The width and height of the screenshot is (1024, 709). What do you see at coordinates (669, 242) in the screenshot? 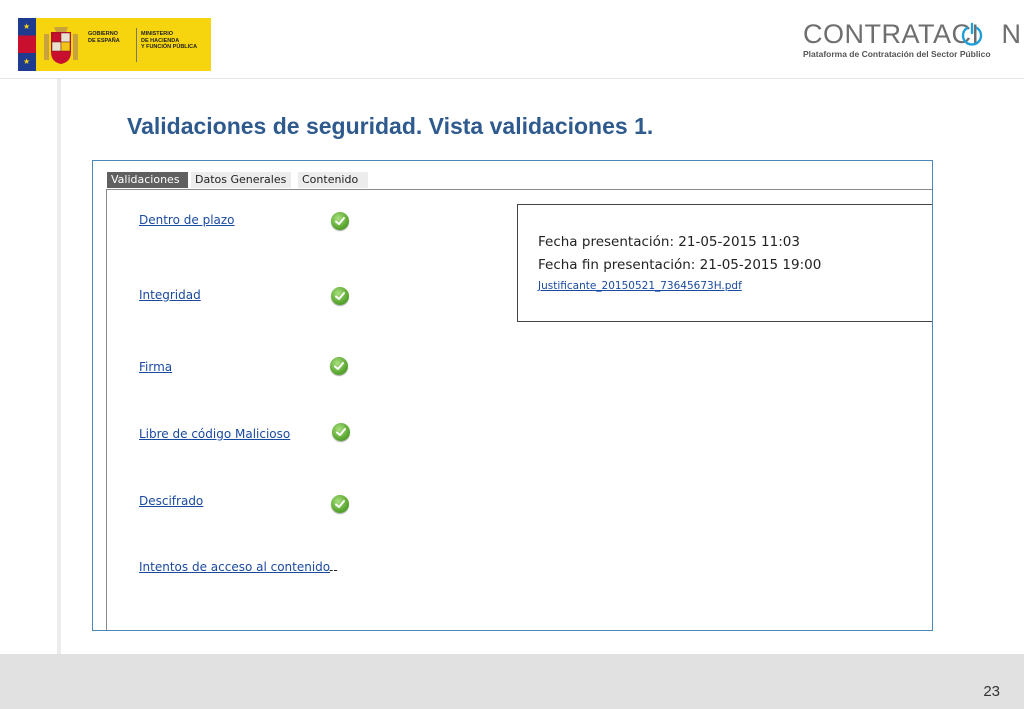
I see `fecha-presentacion: Fecha presentación: 21-05-2015 11:03` at bounding box center [669, 242].